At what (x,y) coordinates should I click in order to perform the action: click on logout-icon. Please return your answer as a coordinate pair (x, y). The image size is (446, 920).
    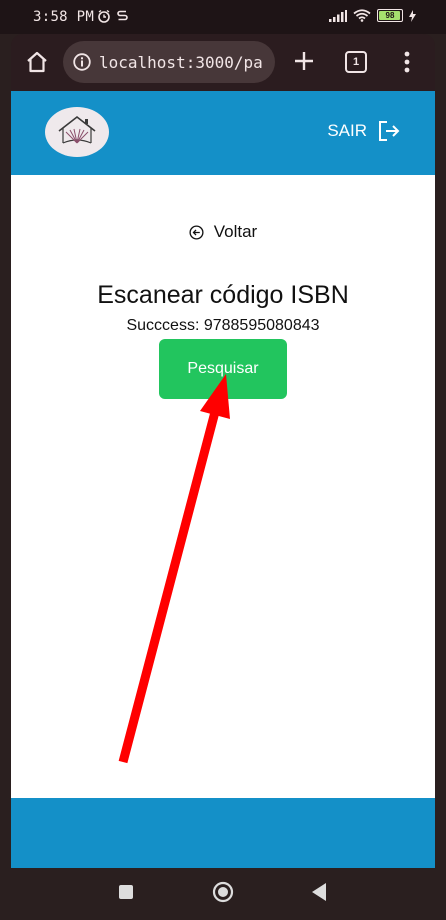
    Looking at the image, I should click on (389, 131).